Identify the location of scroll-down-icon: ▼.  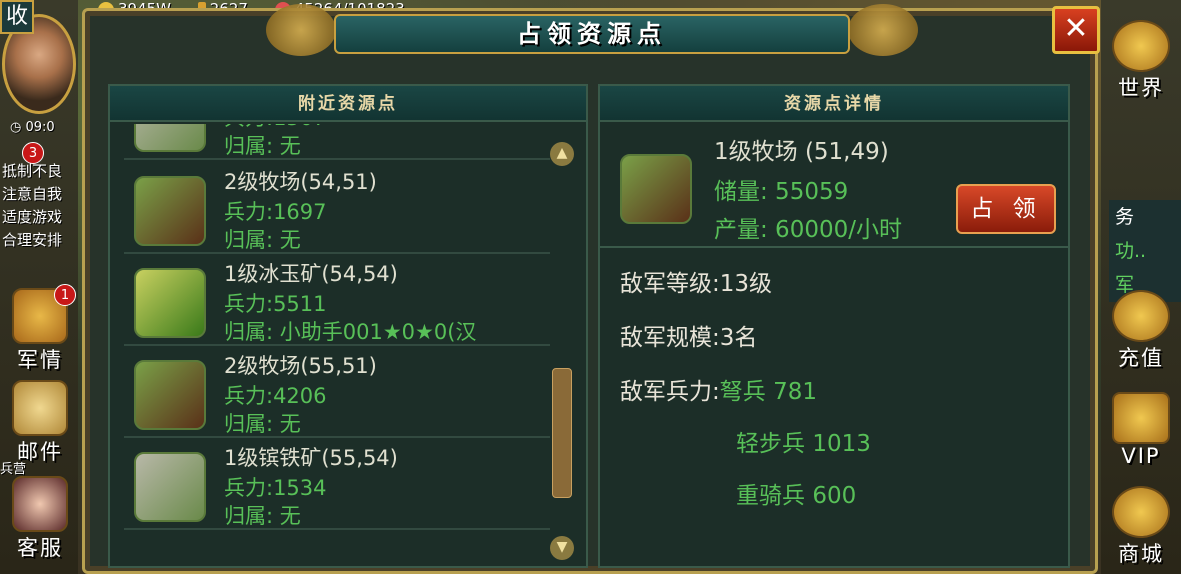
(562, 548).